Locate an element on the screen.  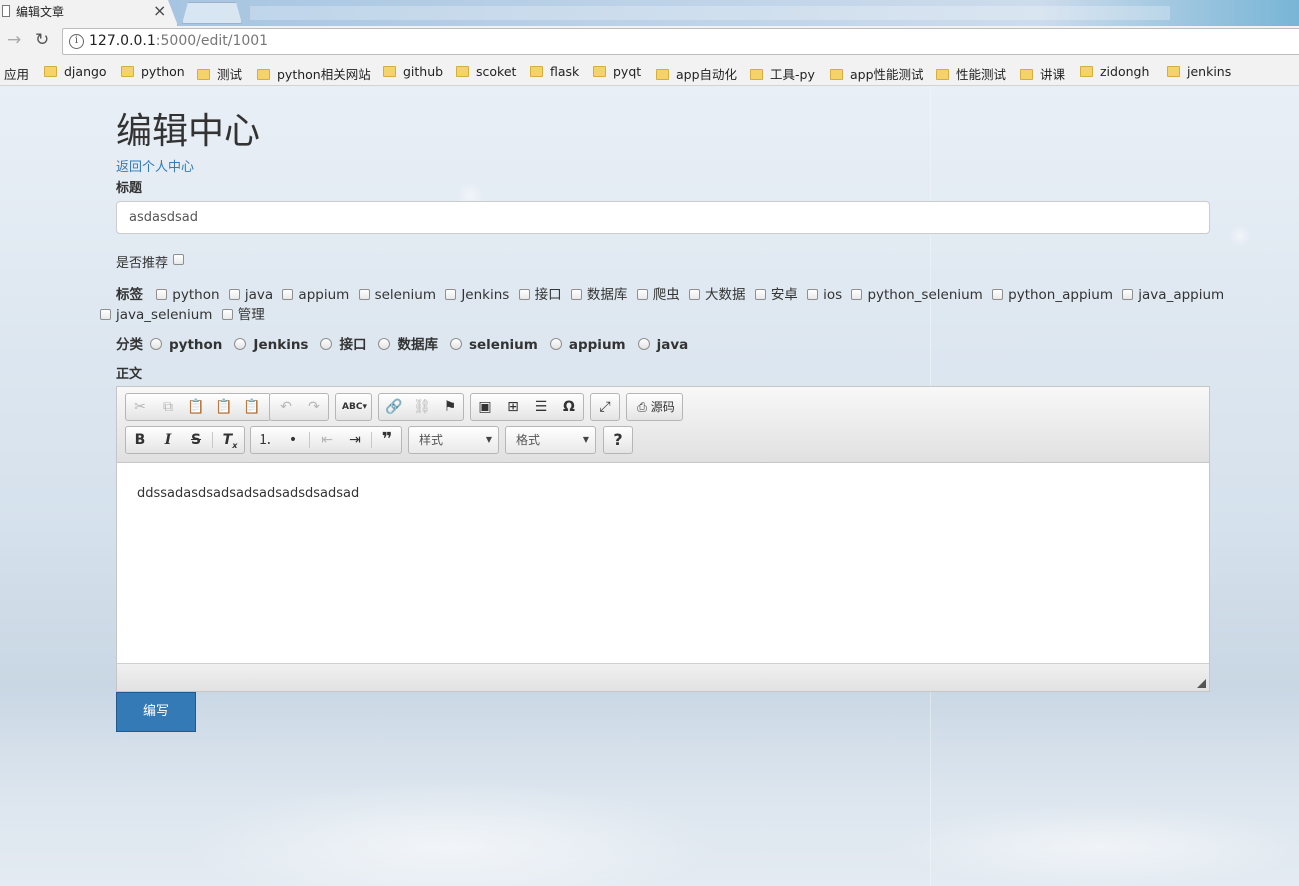
copy-icon: ⧉ is located at coordinates (168, 407).